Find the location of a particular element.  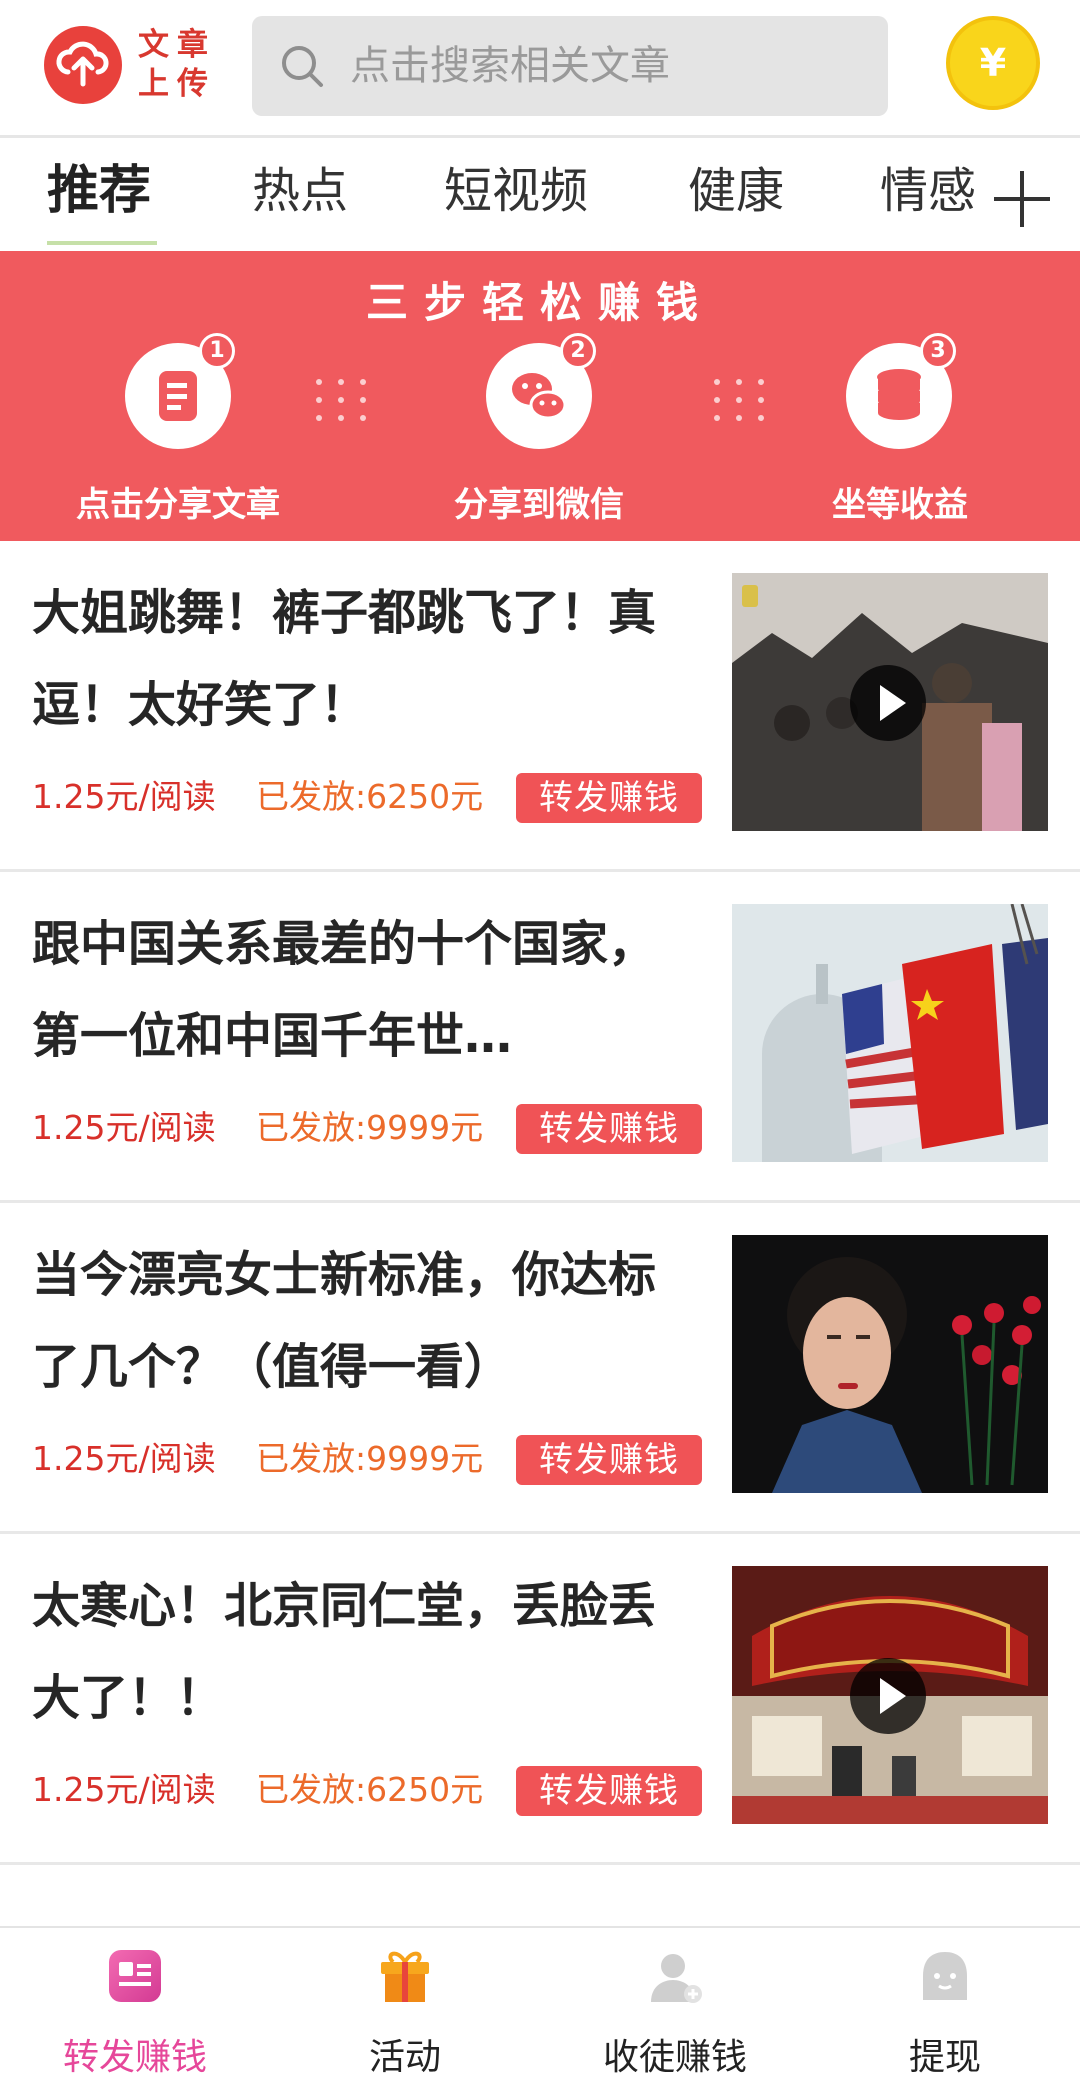

add-tab-icon is located at coordinates (1022, 199).